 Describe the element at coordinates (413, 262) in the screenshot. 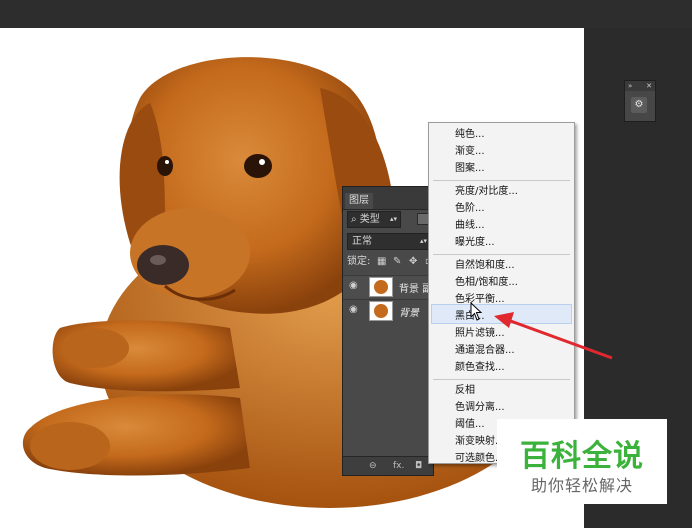

I see `lock-move-icon: ✥` at that location.